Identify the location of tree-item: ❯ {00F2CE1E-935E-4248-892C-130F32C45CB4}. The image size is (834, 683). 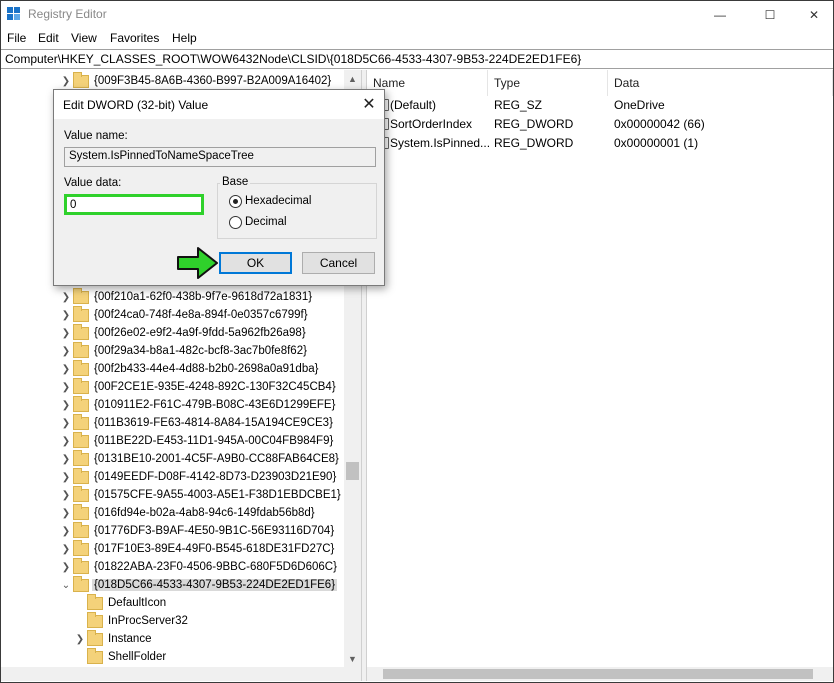
(198, 386).